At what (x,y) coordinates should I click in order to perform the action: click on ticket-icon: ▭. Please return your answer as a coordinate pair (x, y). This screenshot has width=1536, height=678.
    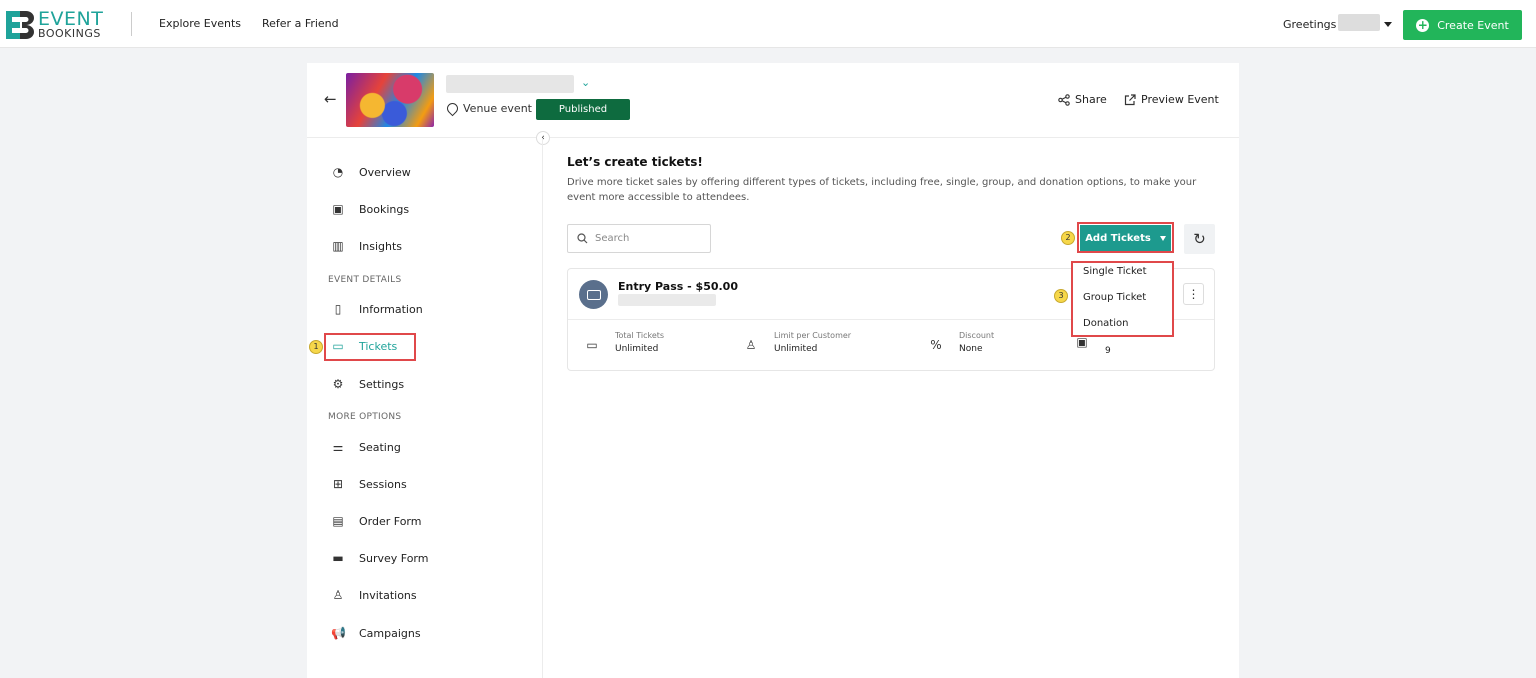
    Looking at the image, I should click on (592, 345).